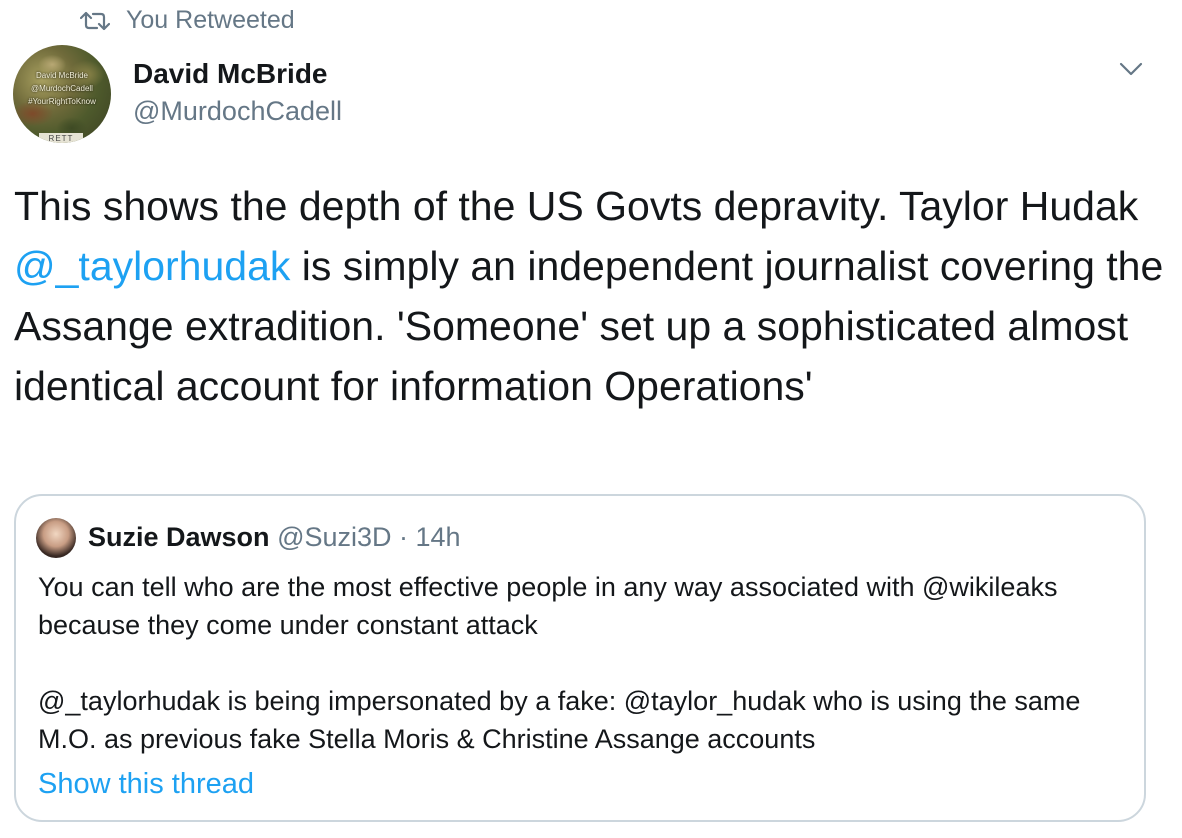  I want to click on retweet-label: You Retweeted, so click(210, 20).